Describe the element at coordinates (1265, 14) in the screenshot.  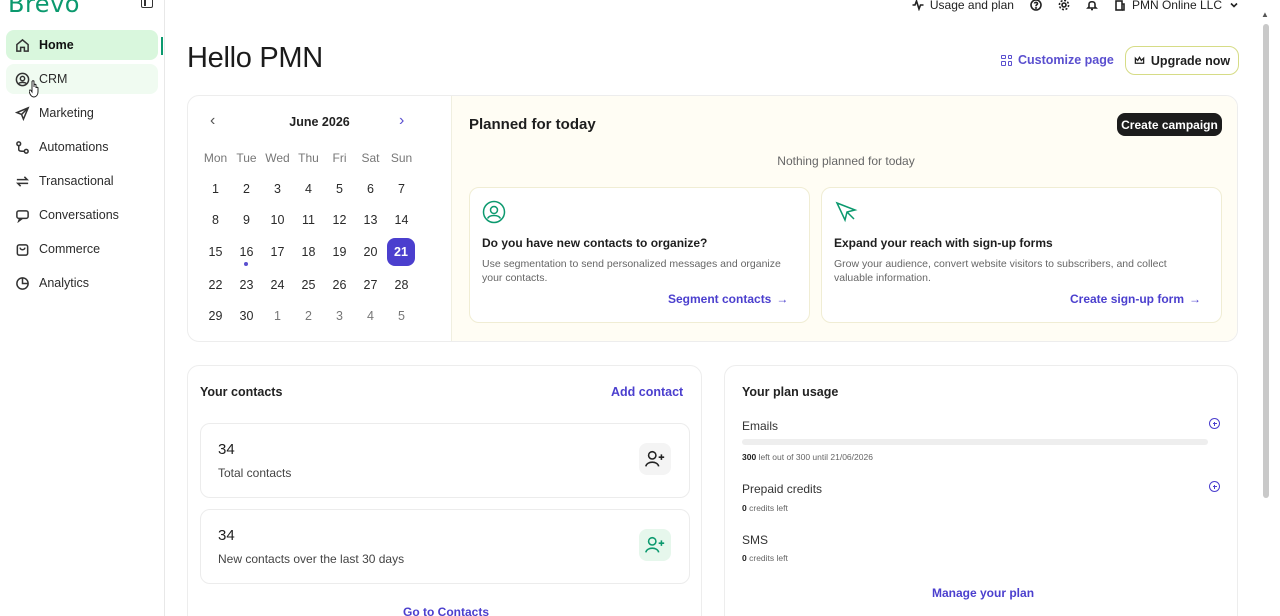
I see `scroll-up-icon: ▲` at that location.